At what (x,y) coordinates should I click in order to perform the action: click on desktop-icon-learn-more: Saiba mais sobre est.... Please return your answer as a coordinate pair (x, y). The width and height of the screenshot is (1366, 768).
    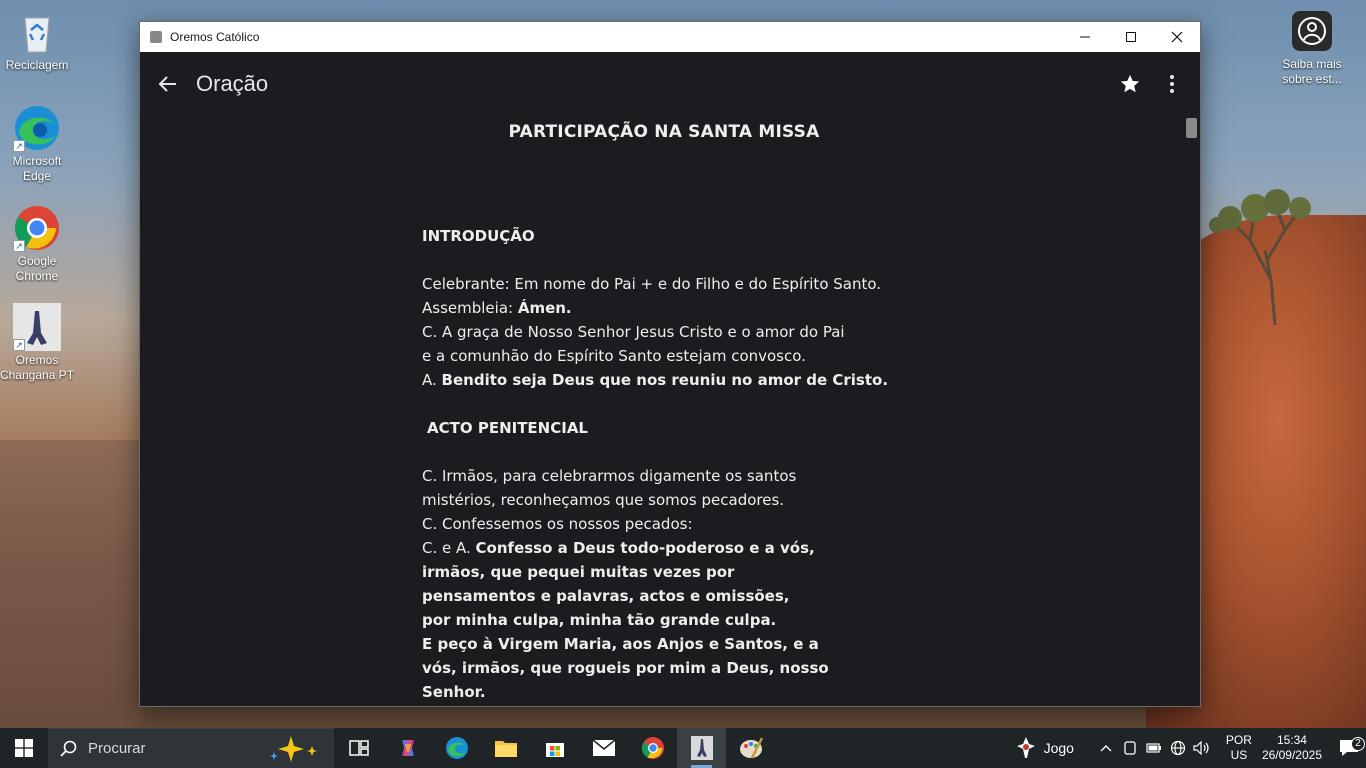
    Looking at the image, I should click on (1312, 49).